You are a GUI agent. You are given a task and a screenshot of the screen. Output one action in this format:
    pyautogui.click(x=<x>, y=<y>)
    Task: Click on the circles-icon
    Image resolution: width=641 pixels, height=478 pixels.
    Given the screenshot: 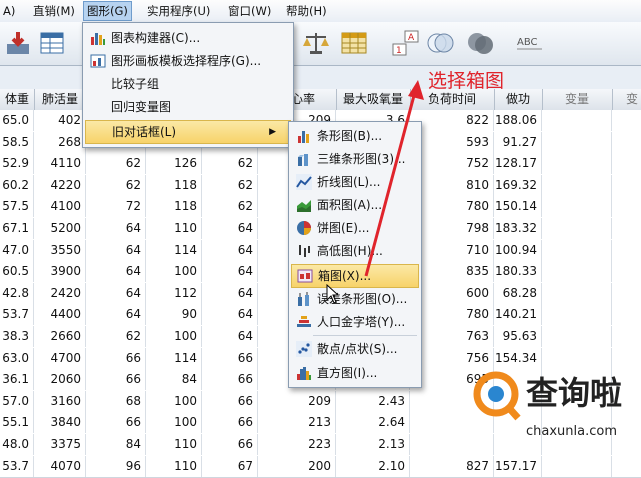 What is the action you would take?
    pyautogui.click(x=440, y=43)
    